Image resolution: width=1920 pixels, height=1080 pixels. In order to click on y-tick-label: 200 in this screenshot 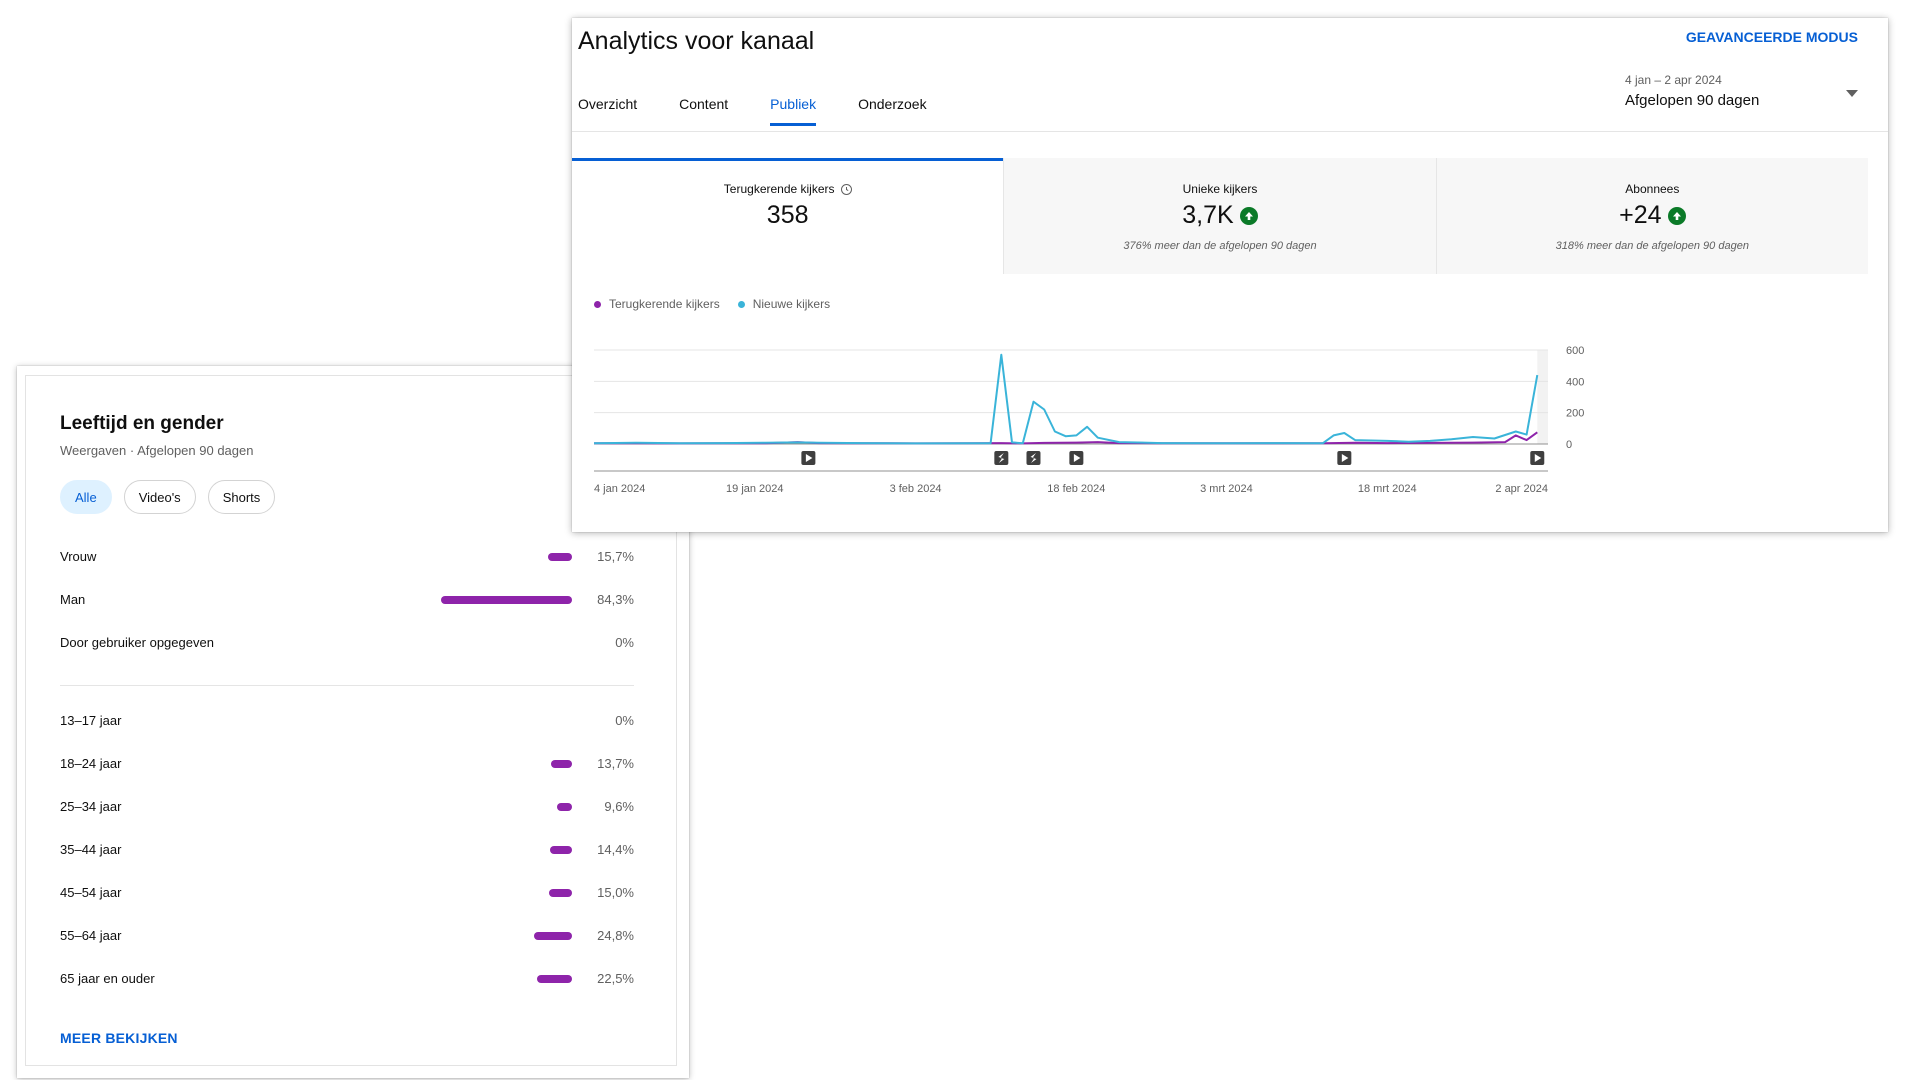, I will do `click(1575, 414)`.